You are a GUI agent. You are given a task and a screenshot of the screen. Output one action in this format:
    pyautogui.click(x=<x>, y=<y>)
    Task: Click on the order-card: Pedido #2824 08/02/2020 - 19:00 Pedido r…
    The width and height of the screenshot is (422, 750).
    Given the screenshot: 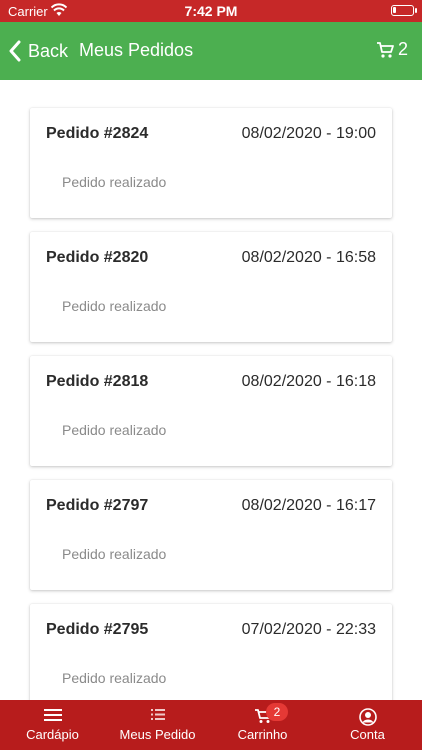 What is the action you would take?
    pyautogui.click(x=211, y=163)
    